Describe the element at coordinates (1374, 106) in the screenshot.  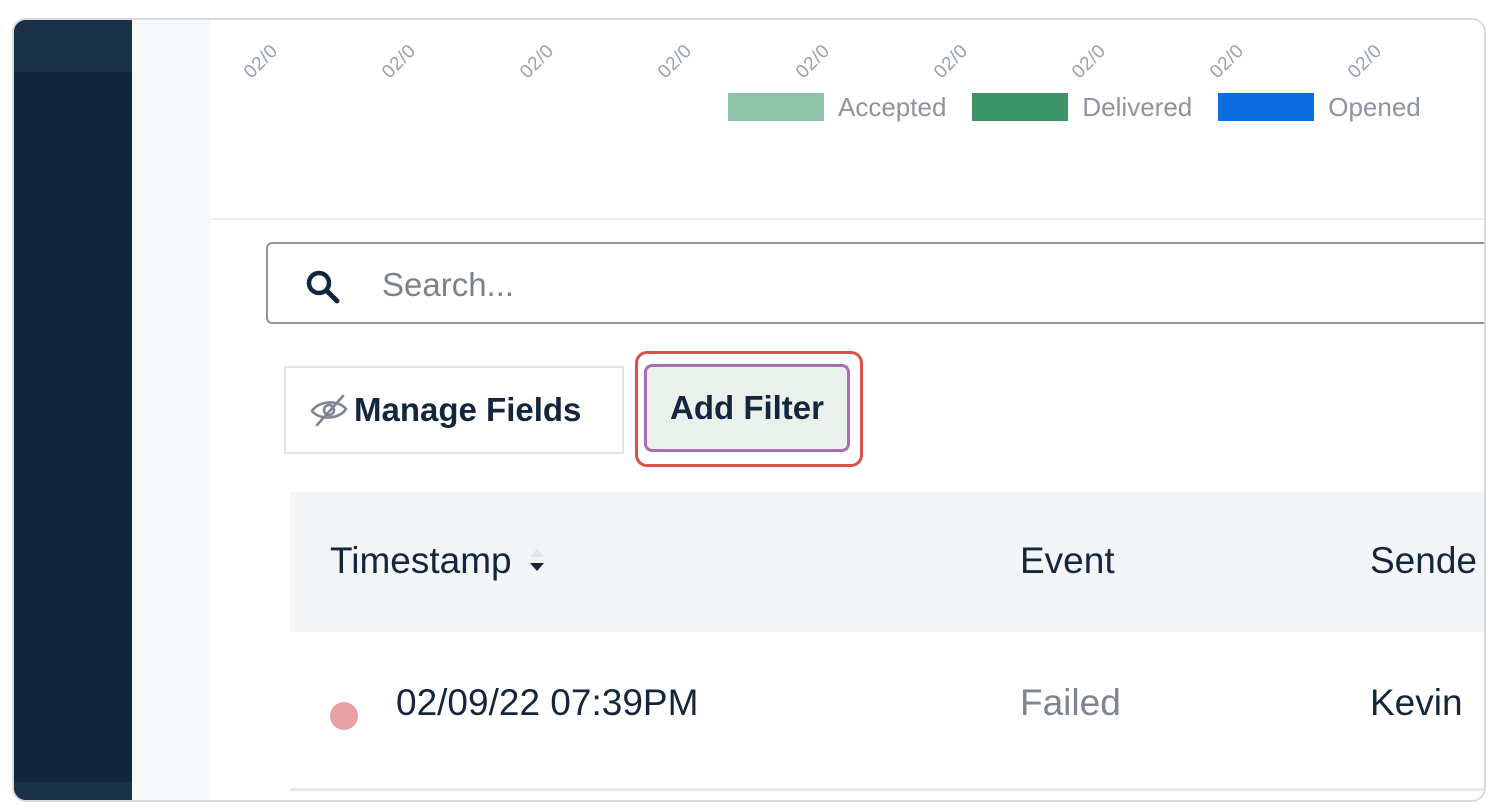
I see `legend-label-opened: Opened` at that location.